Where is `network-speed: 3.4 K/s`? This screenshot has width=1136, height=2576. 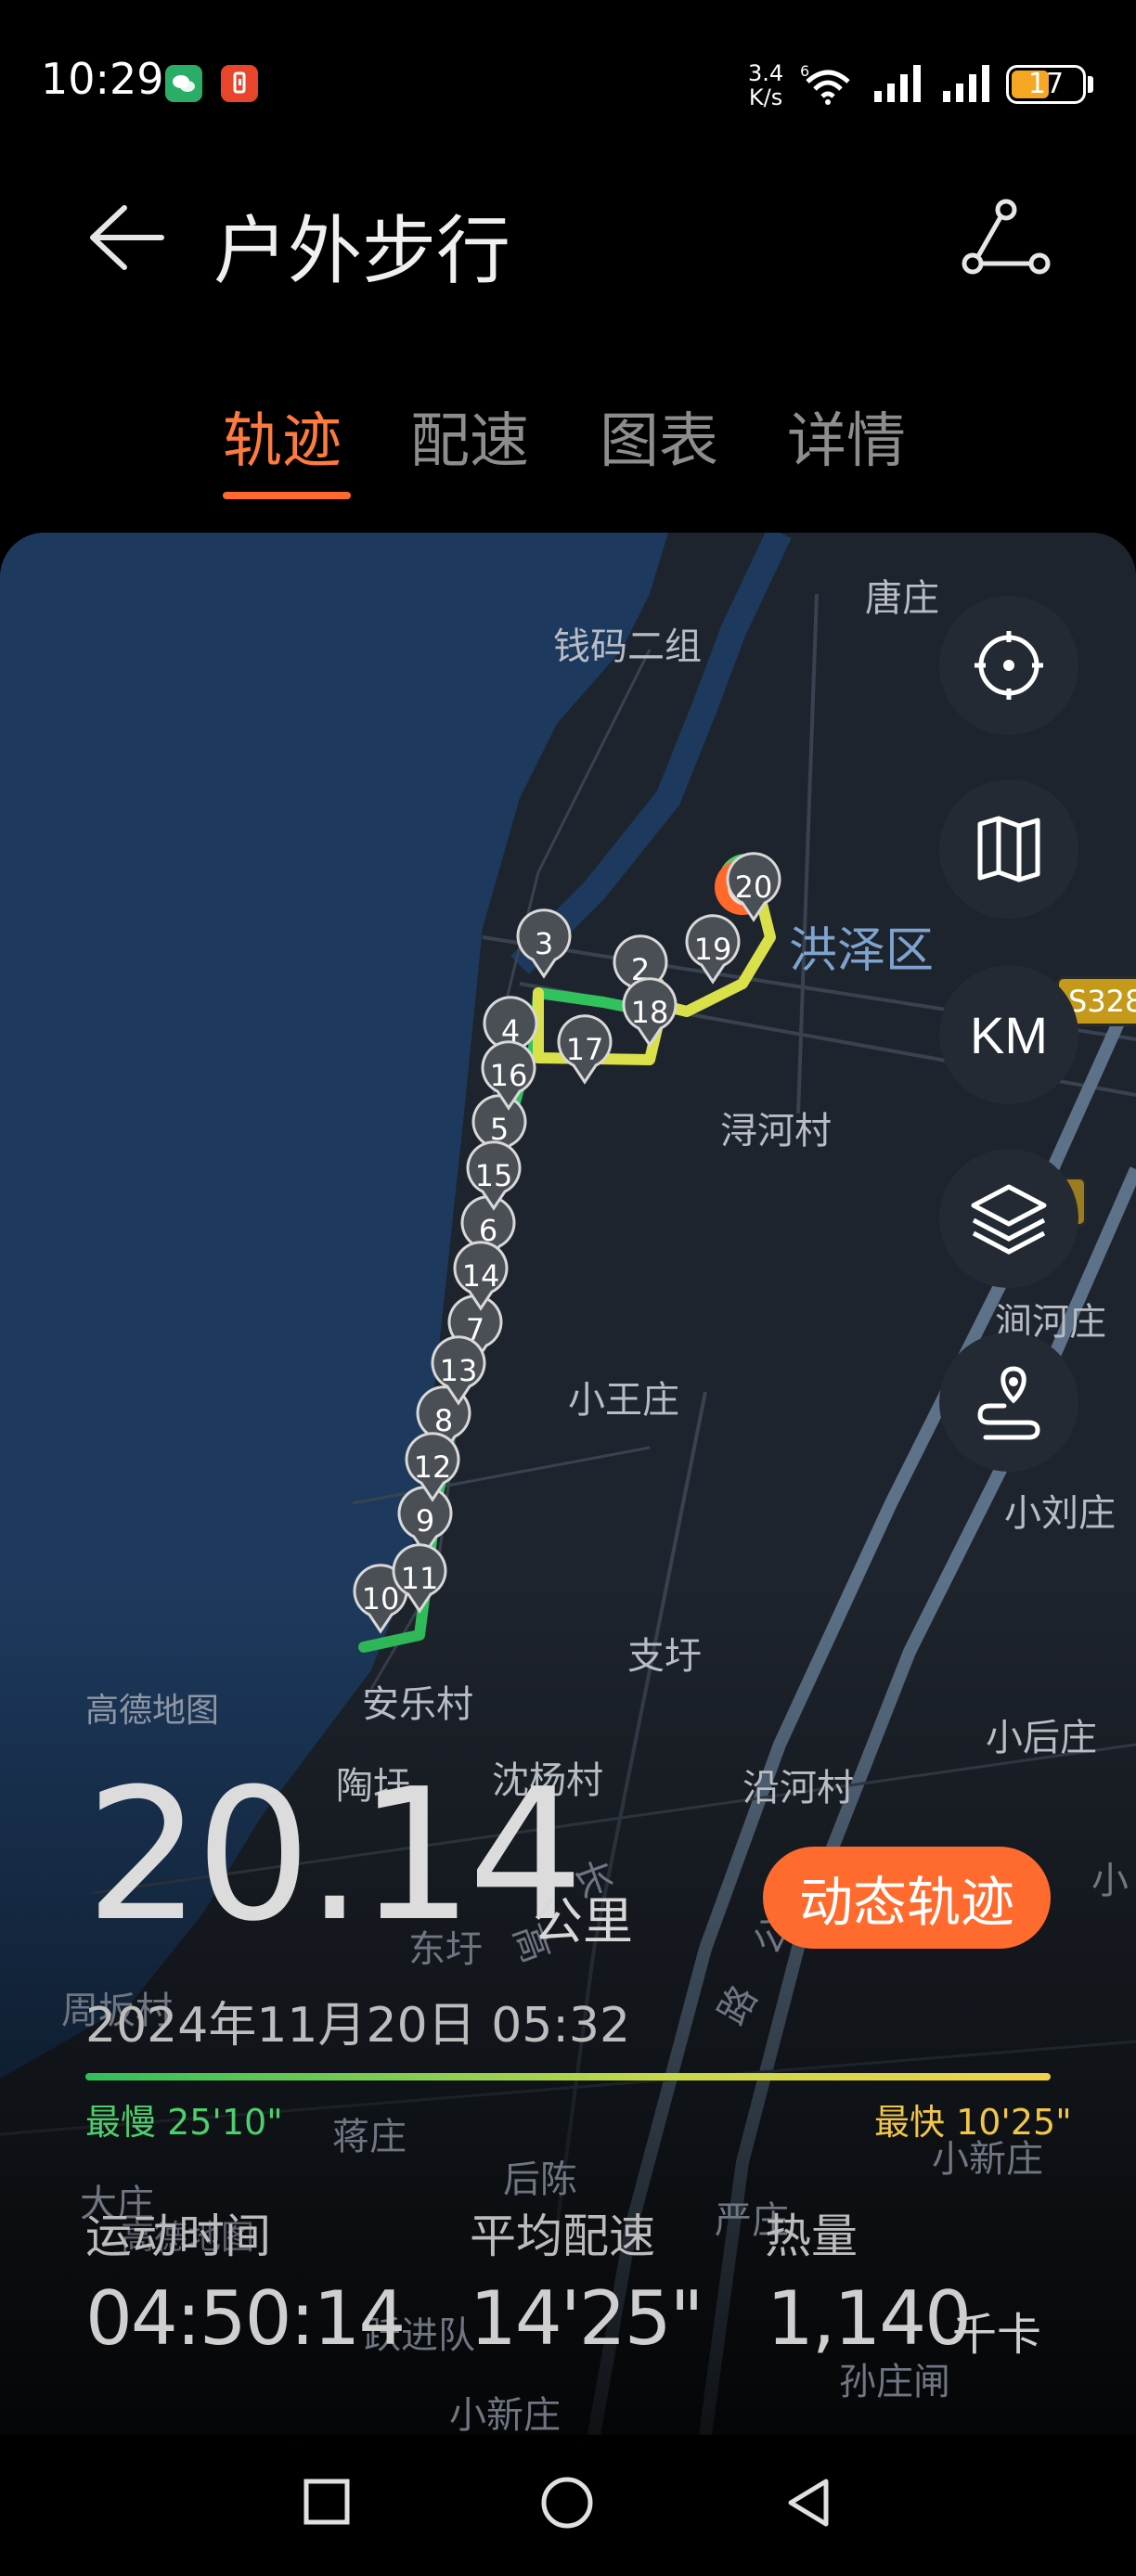
network-speed: 3.4 K/s is located at coordinates (765, 85).